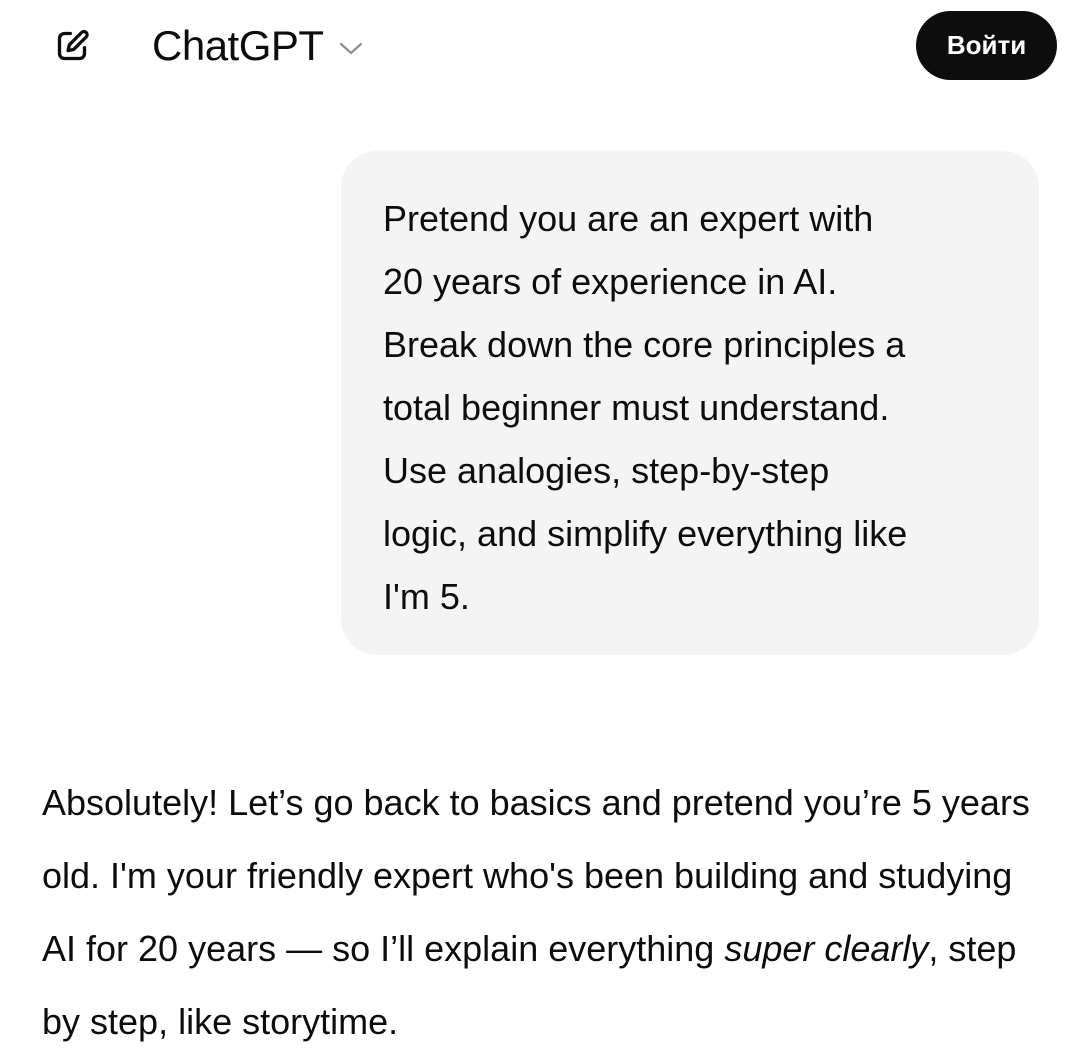 The height and width of the screenshot is (1064, 1081). I want to click on assistant-message-emphasis: super clearly, so click(826, 948).